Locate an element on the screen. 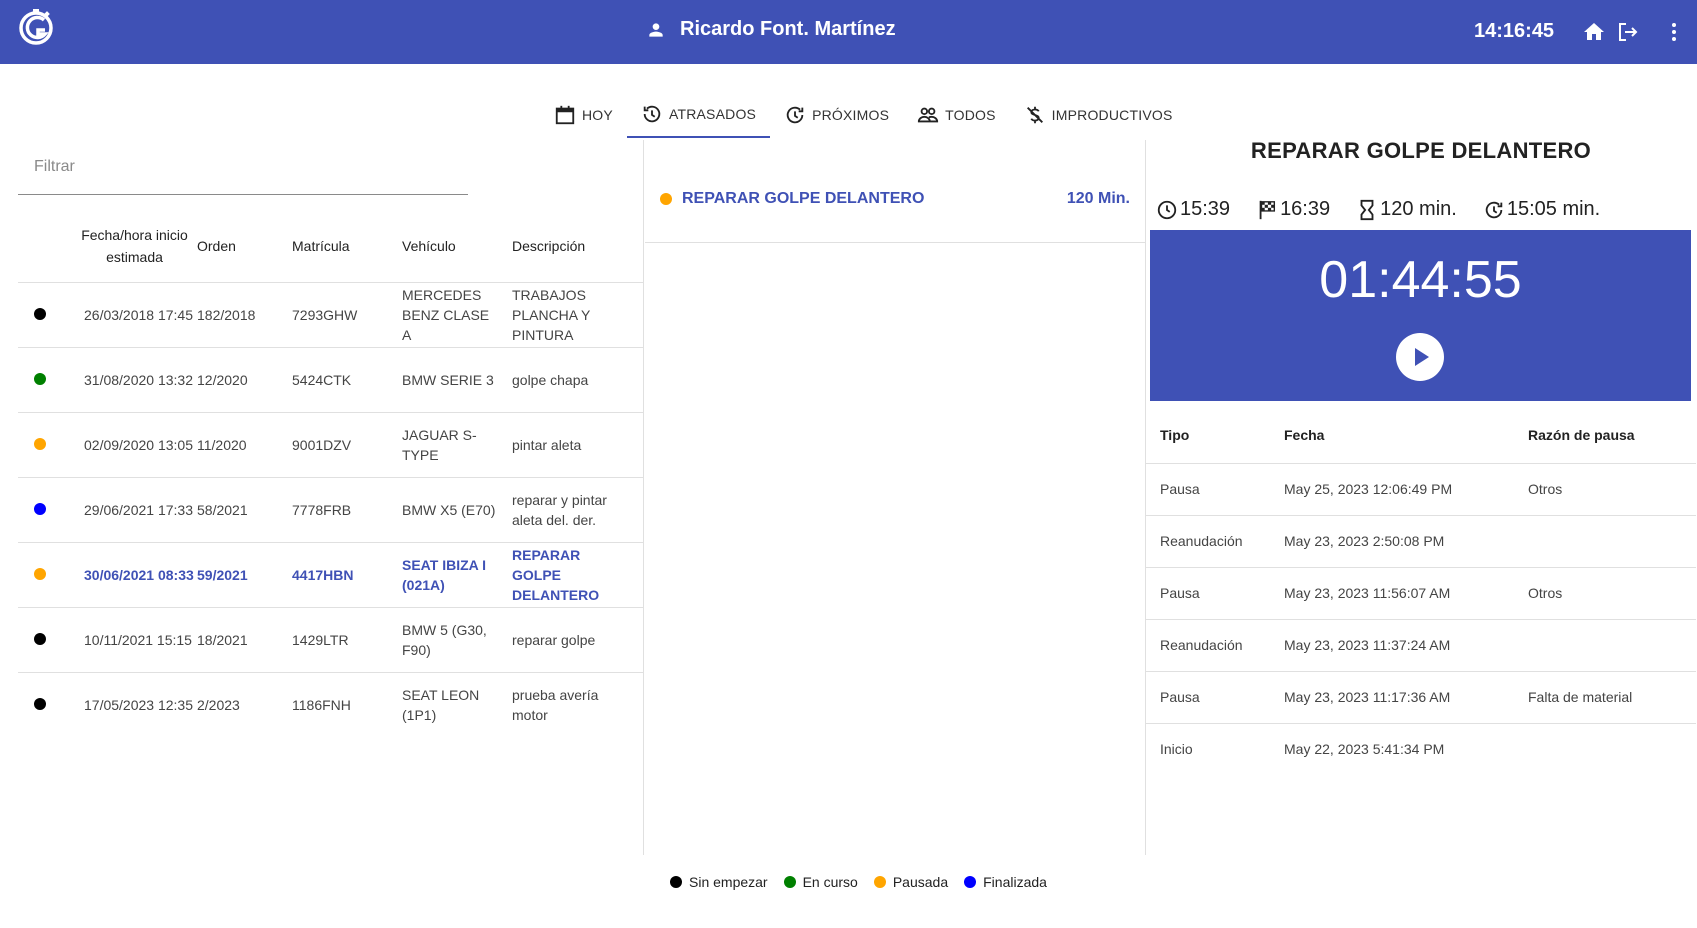  tab-improductivos: IMPRODUCTIVOS is located at coordinates (1098, 115).